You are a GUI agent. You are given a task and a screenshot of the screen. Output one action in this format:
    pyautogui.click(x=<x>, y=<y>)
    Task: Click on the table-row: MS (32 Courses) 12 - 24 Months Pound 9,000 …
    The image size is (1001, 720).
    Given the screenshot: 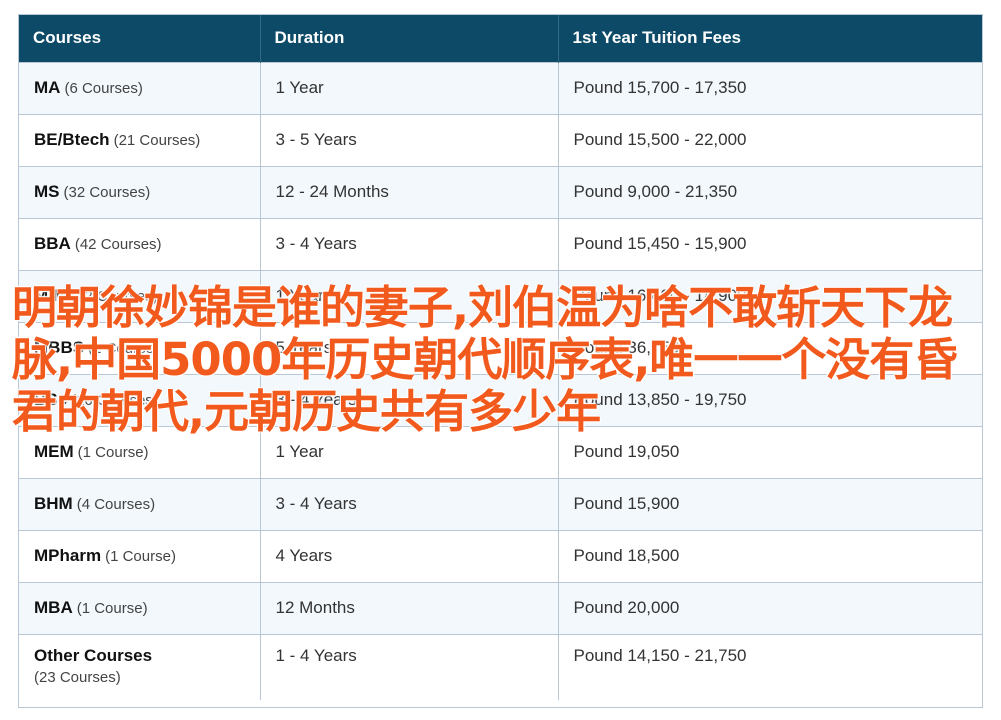 What is the action you would take?
    pyautogui.click(x=500, y=191)
    